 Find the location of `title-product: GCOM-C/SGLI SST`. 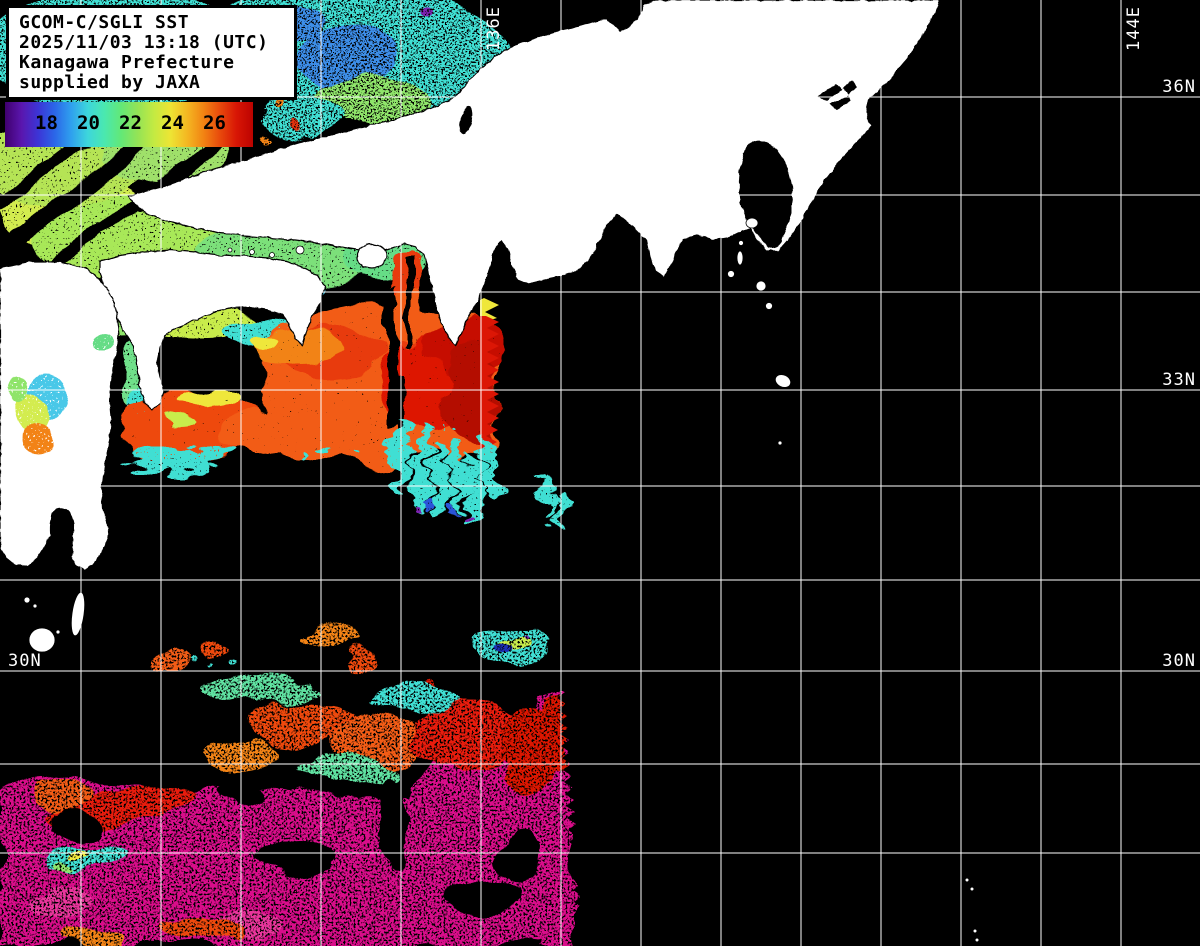

title-product: GCOM-C/SGLI SST is located at coordinates (104, 22).